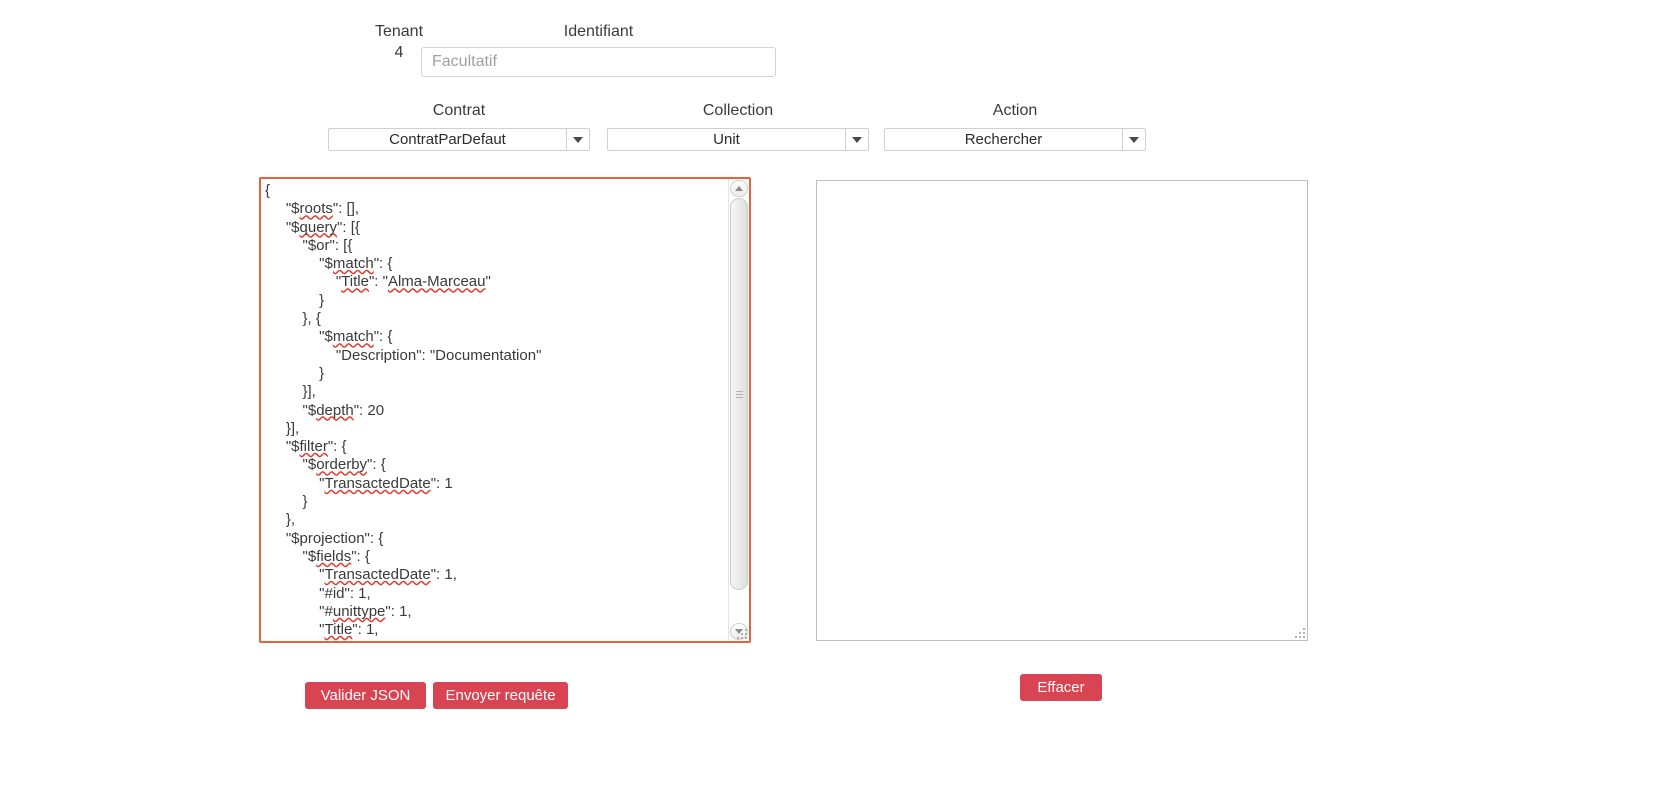 This screenshot has height=789, width=1669. Describe the element at coordinates (741, 633) in the screenshot. I see `query-editor-resize-handle` at that location.